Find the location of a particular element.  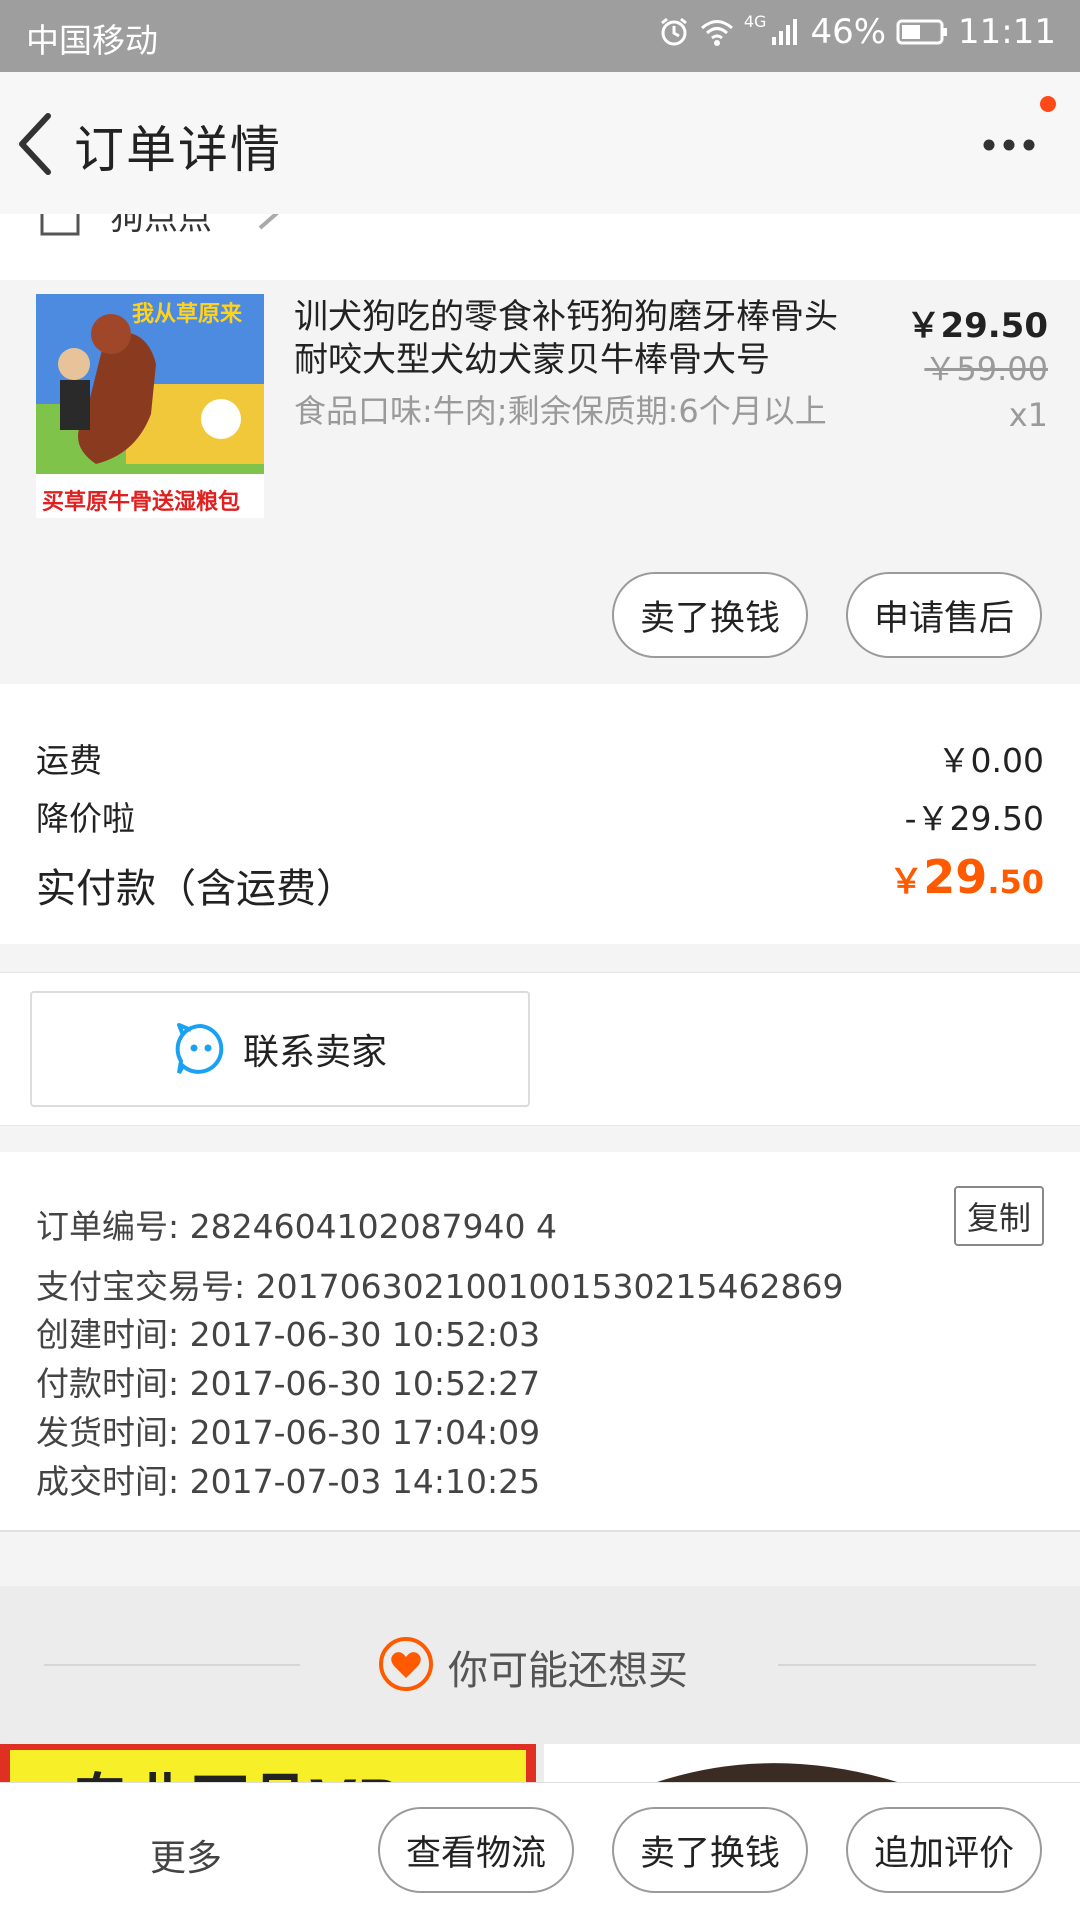

add-review-button: 追加评价 is located at coordinates (944, 1850).